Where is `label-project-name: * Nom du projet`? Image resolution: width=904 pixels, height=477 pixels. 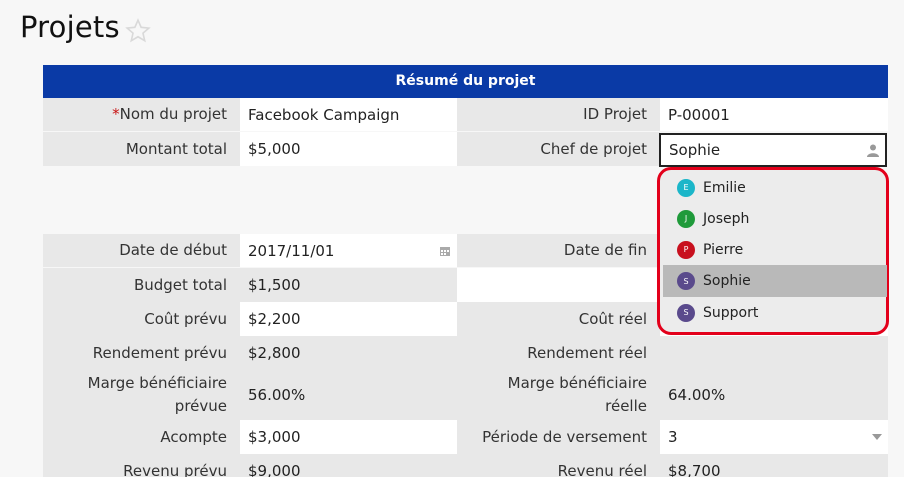
label-project-name: * Nom du projet is located at coordinates (141, 114).